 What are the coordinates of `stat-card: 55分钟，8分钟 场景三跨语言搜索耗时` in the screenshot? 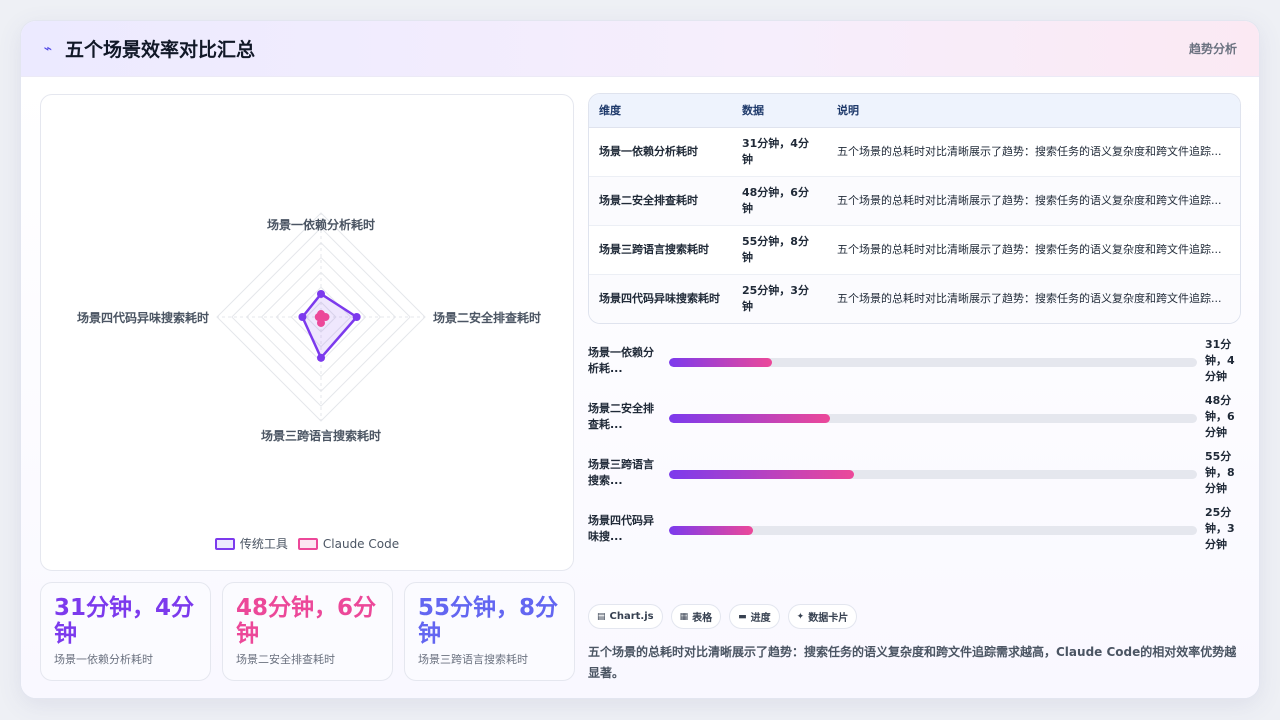 It's located at (489, 631).